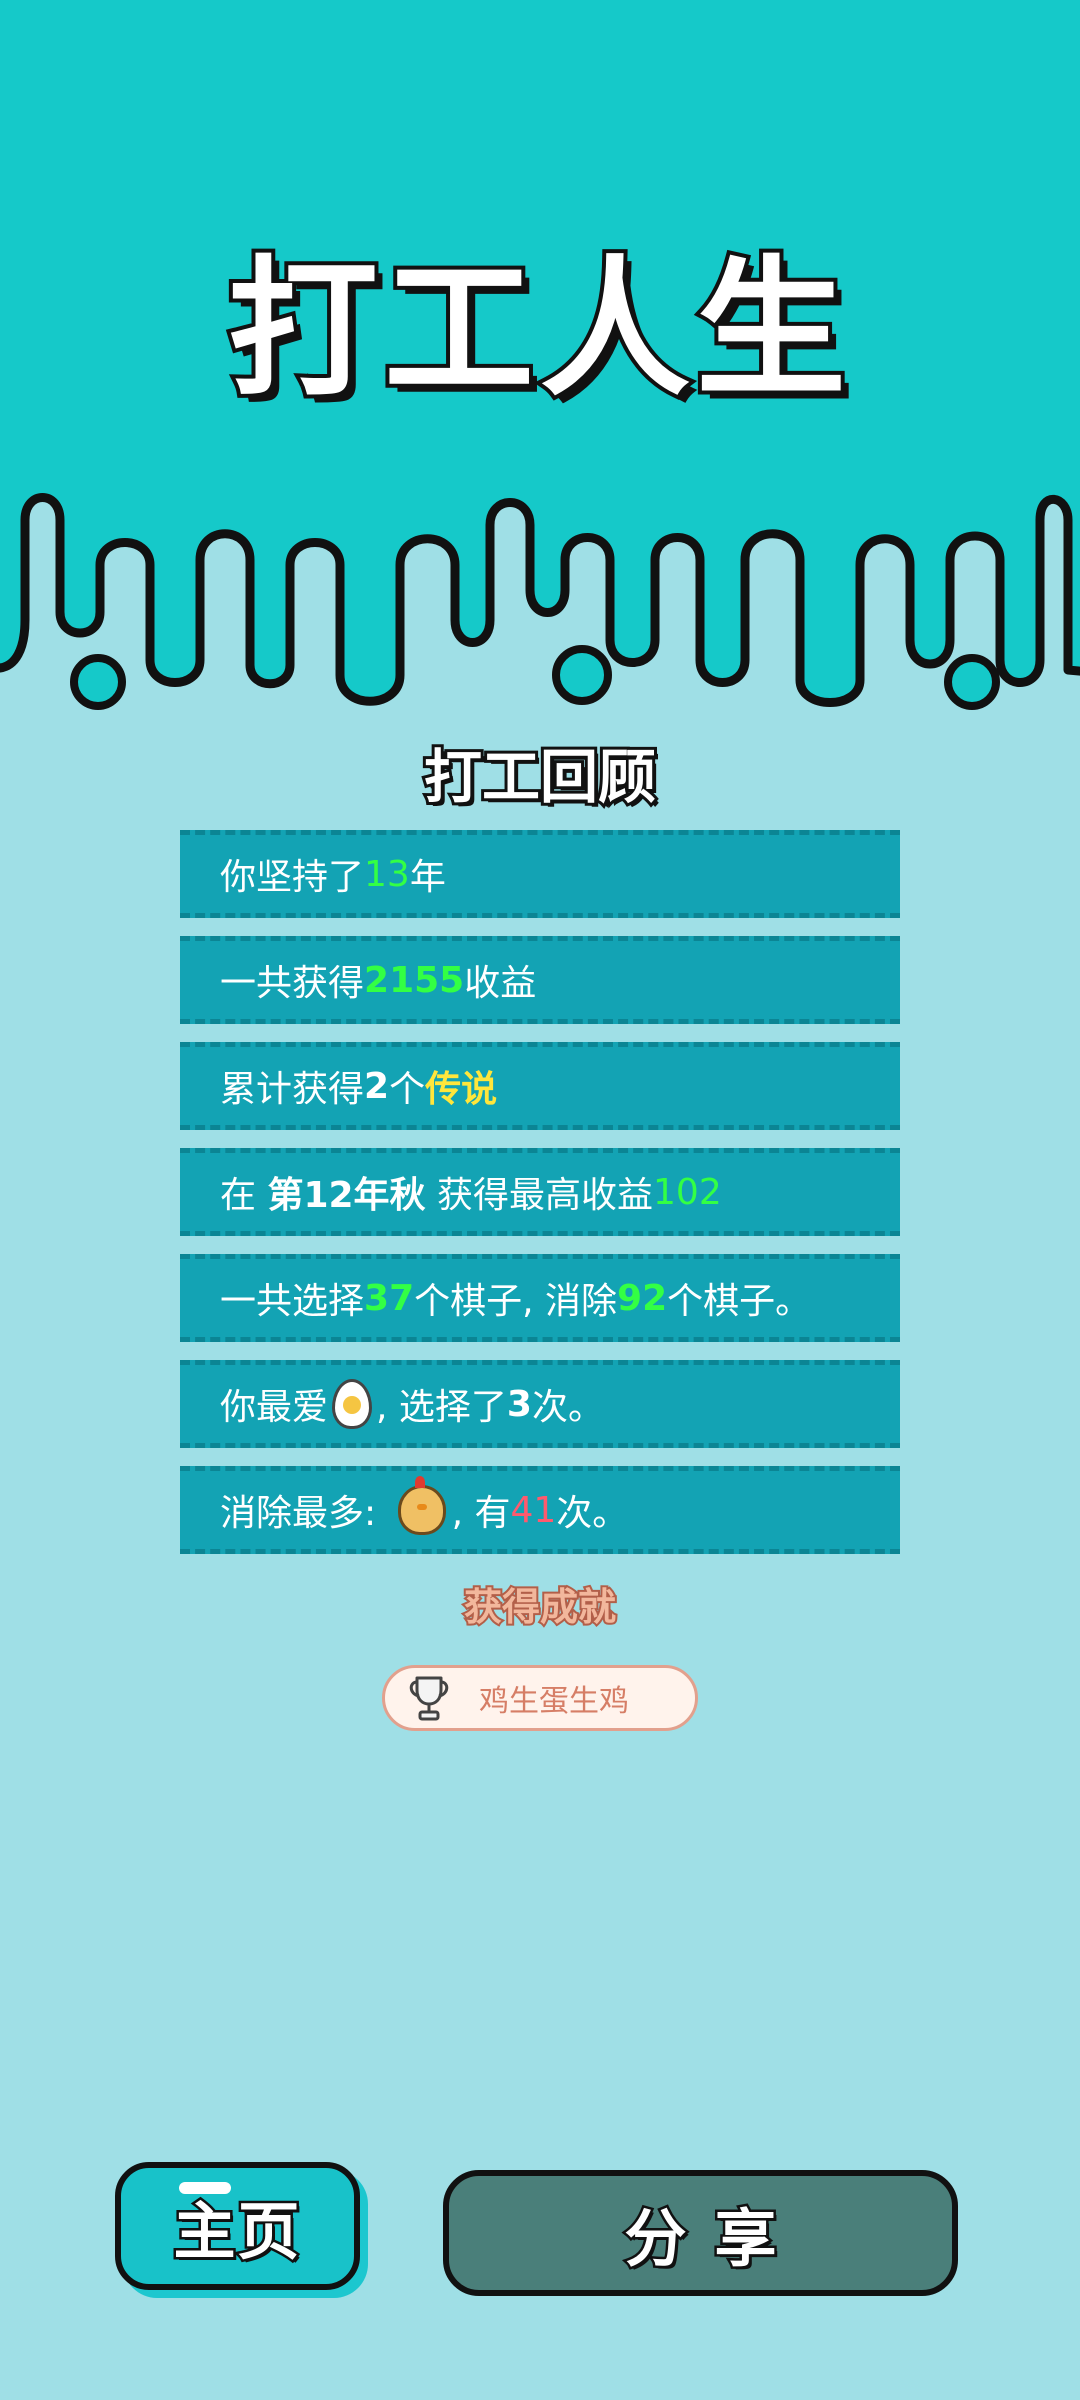  What do you see at coordinates (292, 983) in the screenshot?
I see `stat-text: 一共获得` at bounding box center [292, 983].